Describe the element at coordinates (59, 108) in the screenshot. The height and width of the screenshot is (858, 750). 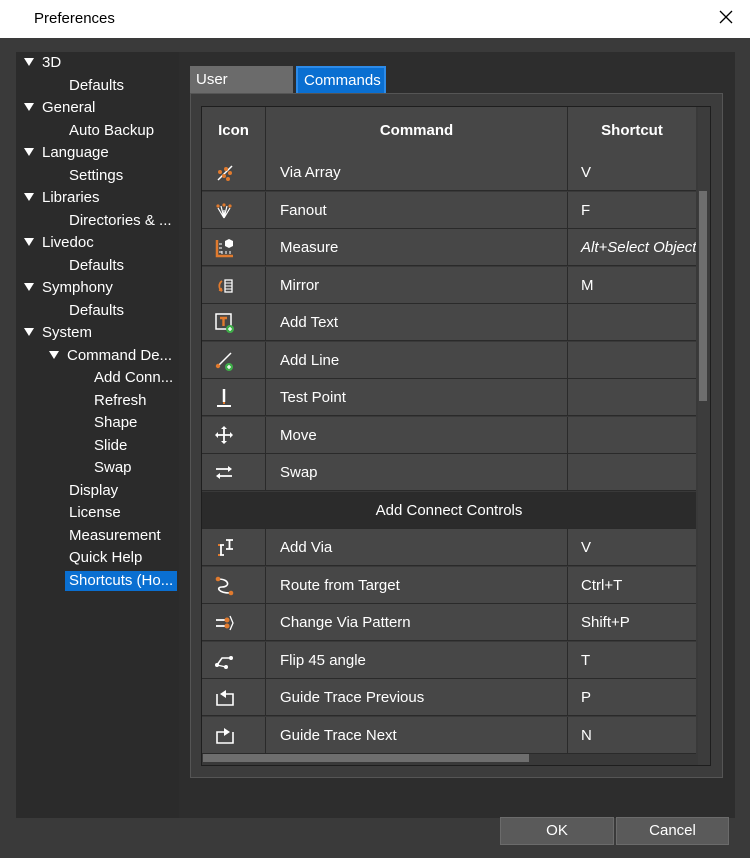
I see `tree-item: General` at that location.